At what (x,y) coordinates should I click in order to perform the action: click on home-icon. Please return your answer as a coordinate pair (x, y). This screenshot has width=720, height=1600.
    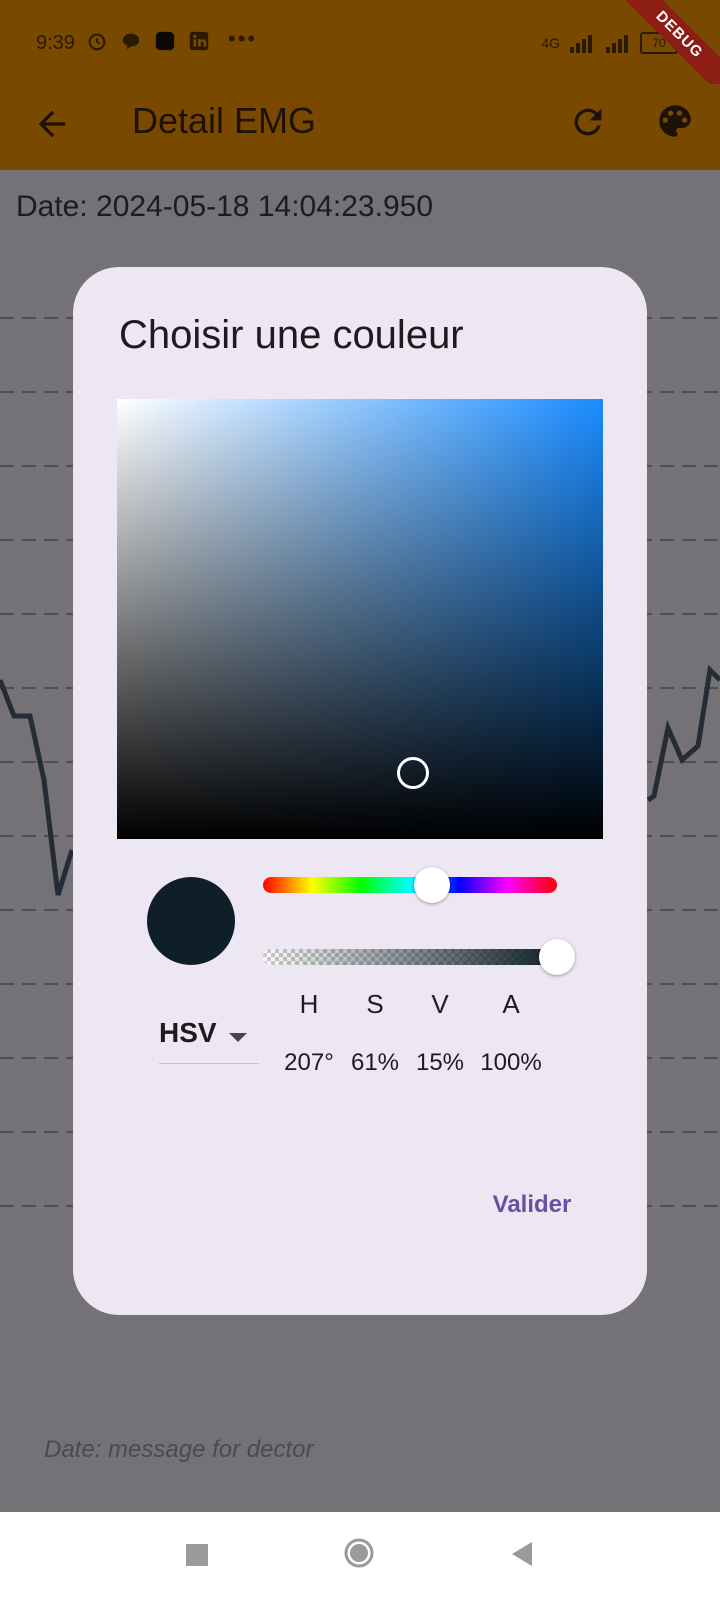
    Looking at the image, I should click on (359, 1553).